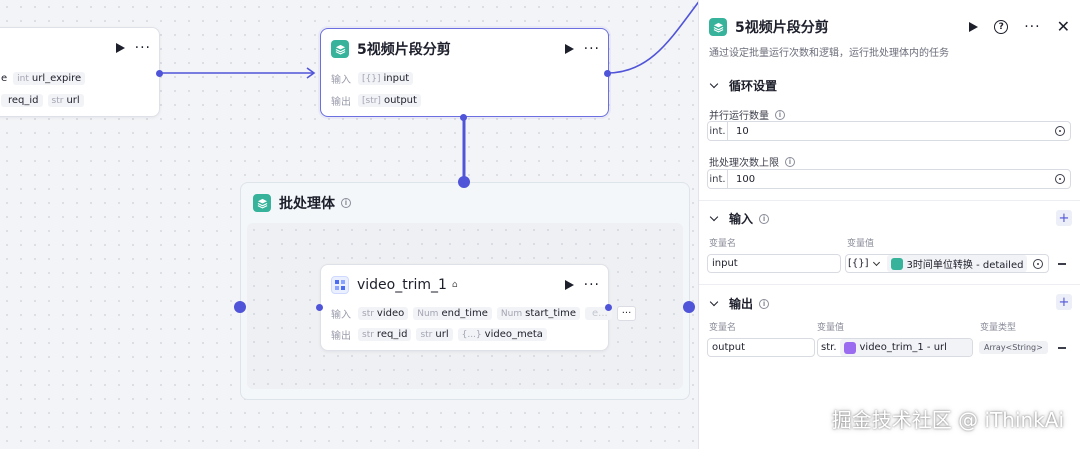  I want to click on loop-settings-header: 循环设置, so click(889, 85).